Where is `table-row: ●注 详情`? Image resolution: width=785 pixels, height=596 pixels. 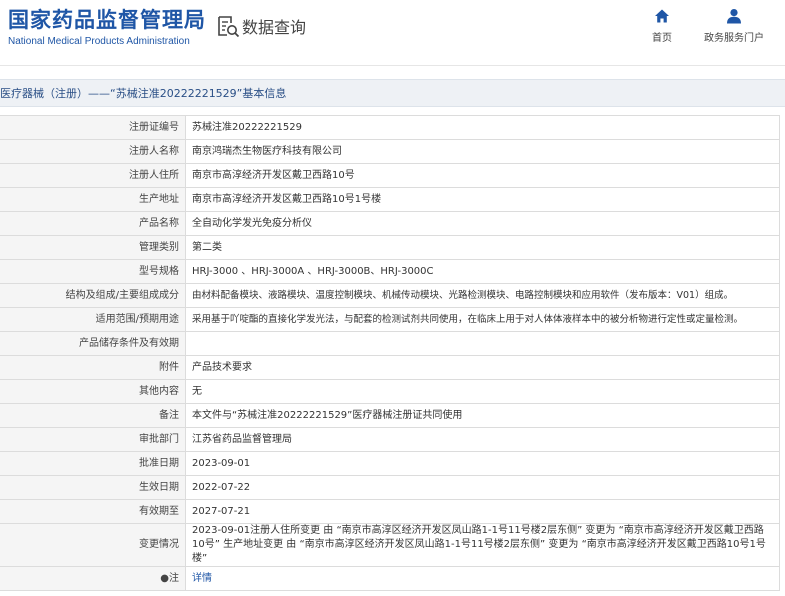 table-row: ●注 详情 is located at coordinates (390, 578).